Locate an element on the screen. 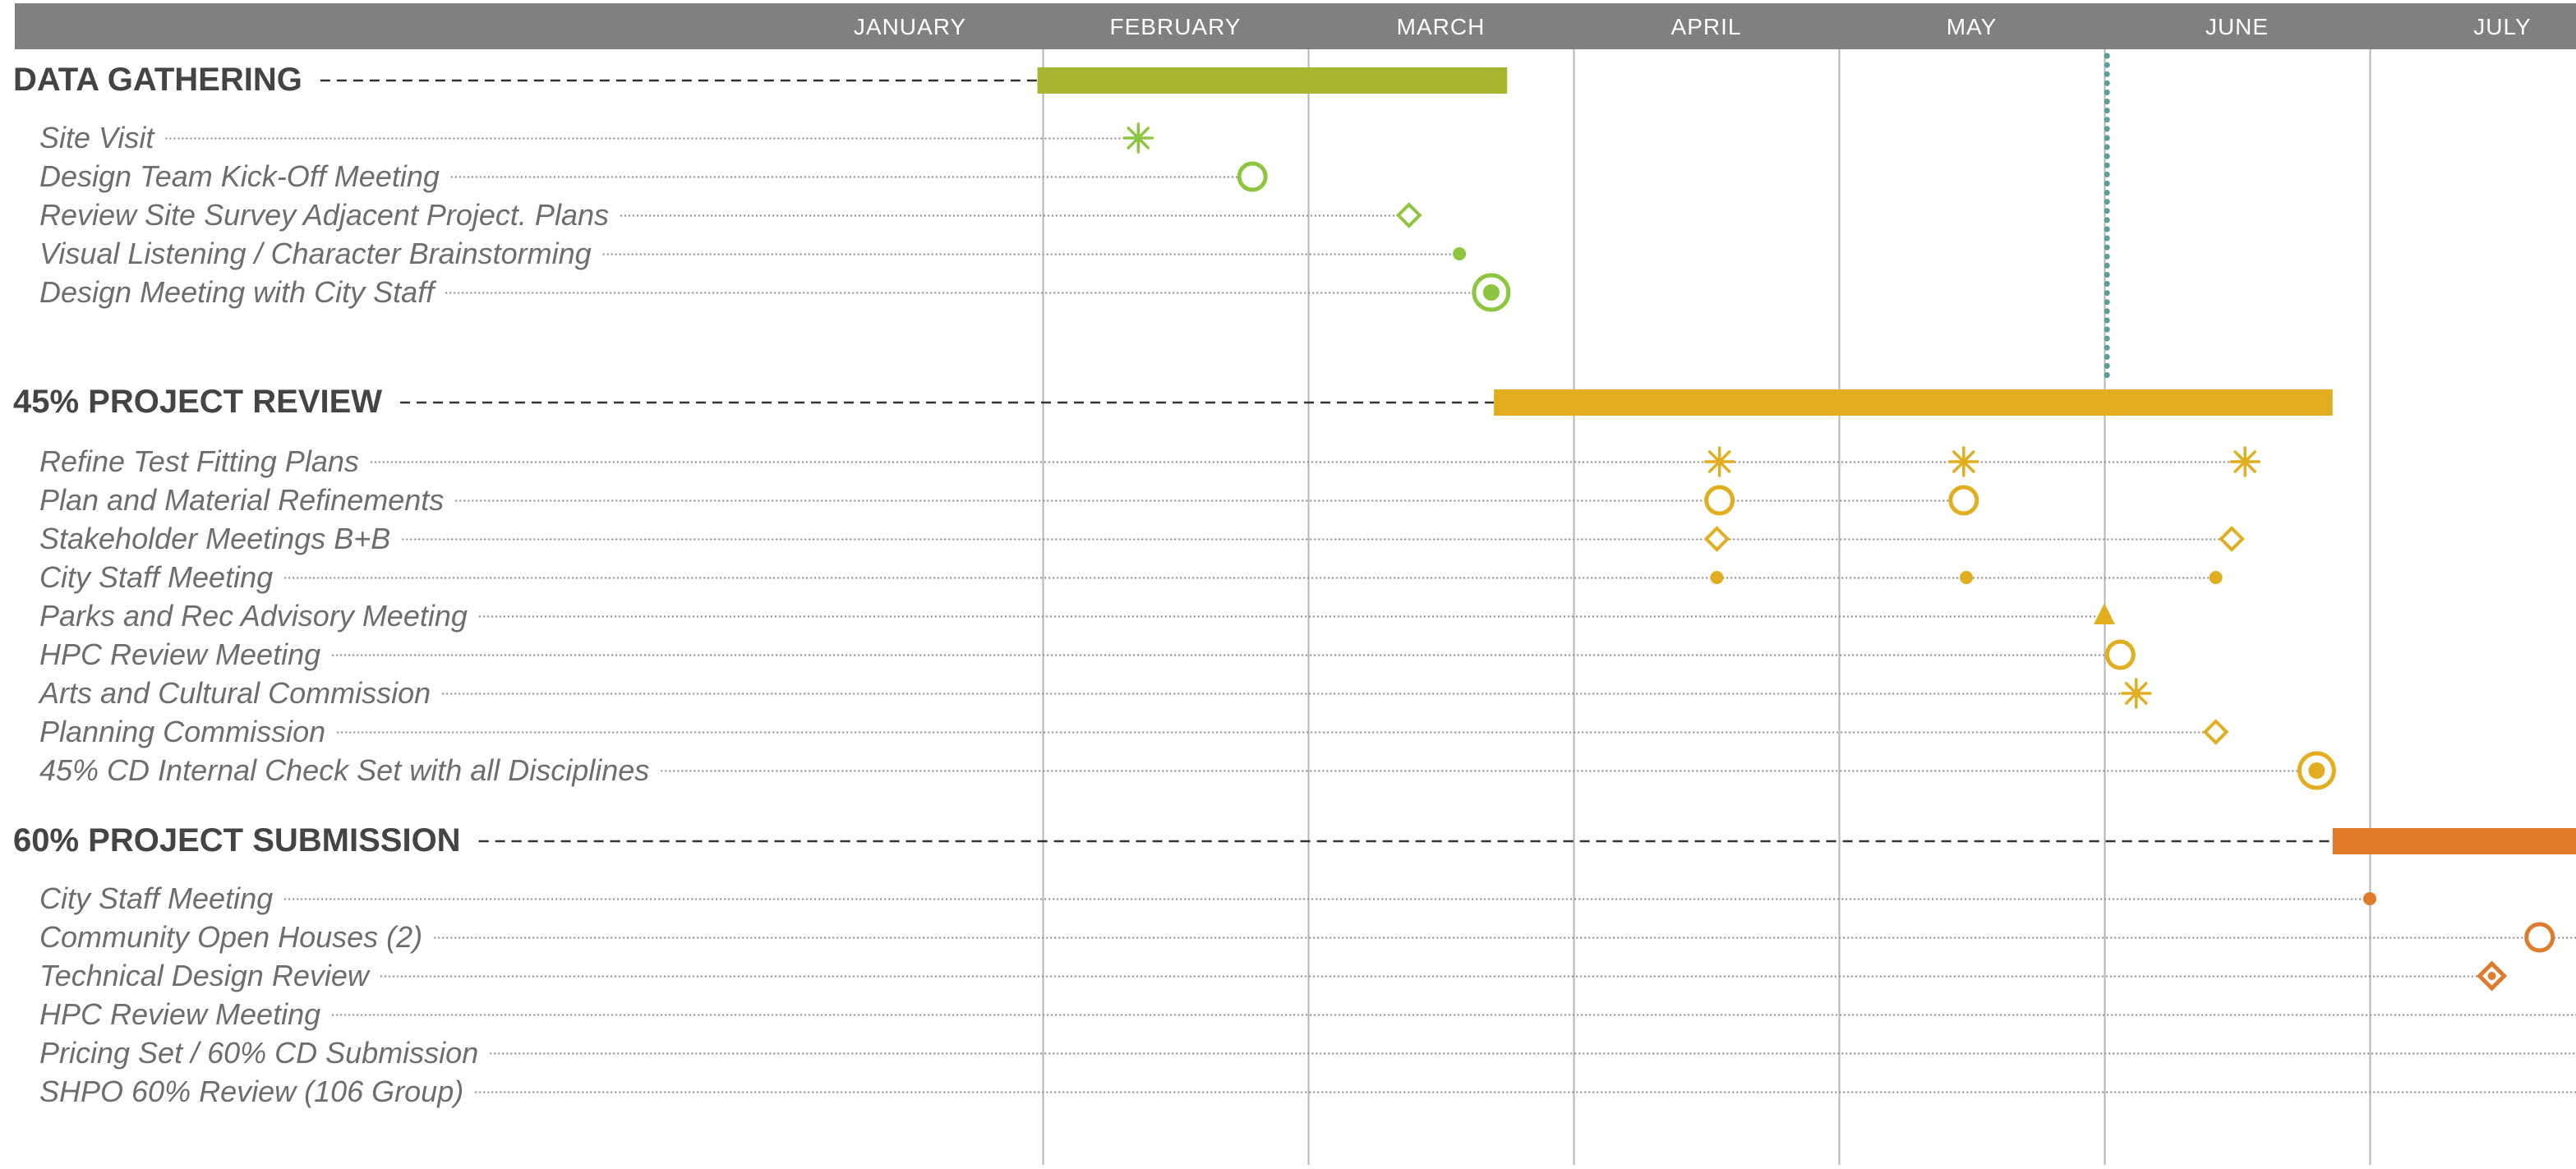 This screenshot has width=2576, height=1169. phase-title: 60% PROJECT SUBMISSION is located at coordinates (237, 840).